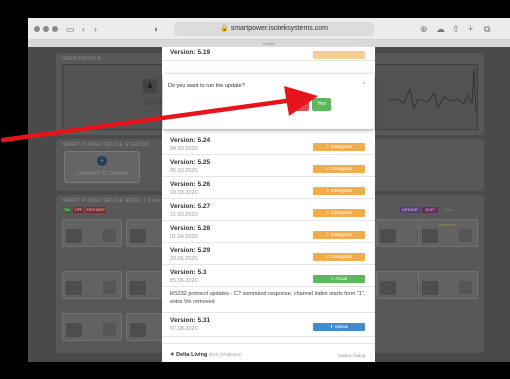 The image size is (510, 379). Describe the element at coordinates (106, 145) in the screenshot. I see `smart-power-title: SMART POWER DEVICE & GROUP` at that location.